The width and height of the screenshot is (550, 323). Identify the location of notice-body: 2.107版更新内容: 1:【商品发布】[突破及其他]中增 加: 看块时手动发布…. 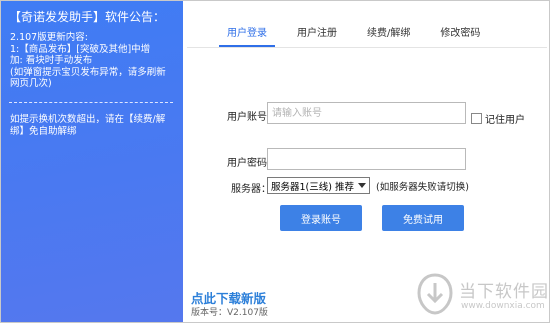
(88, 60).